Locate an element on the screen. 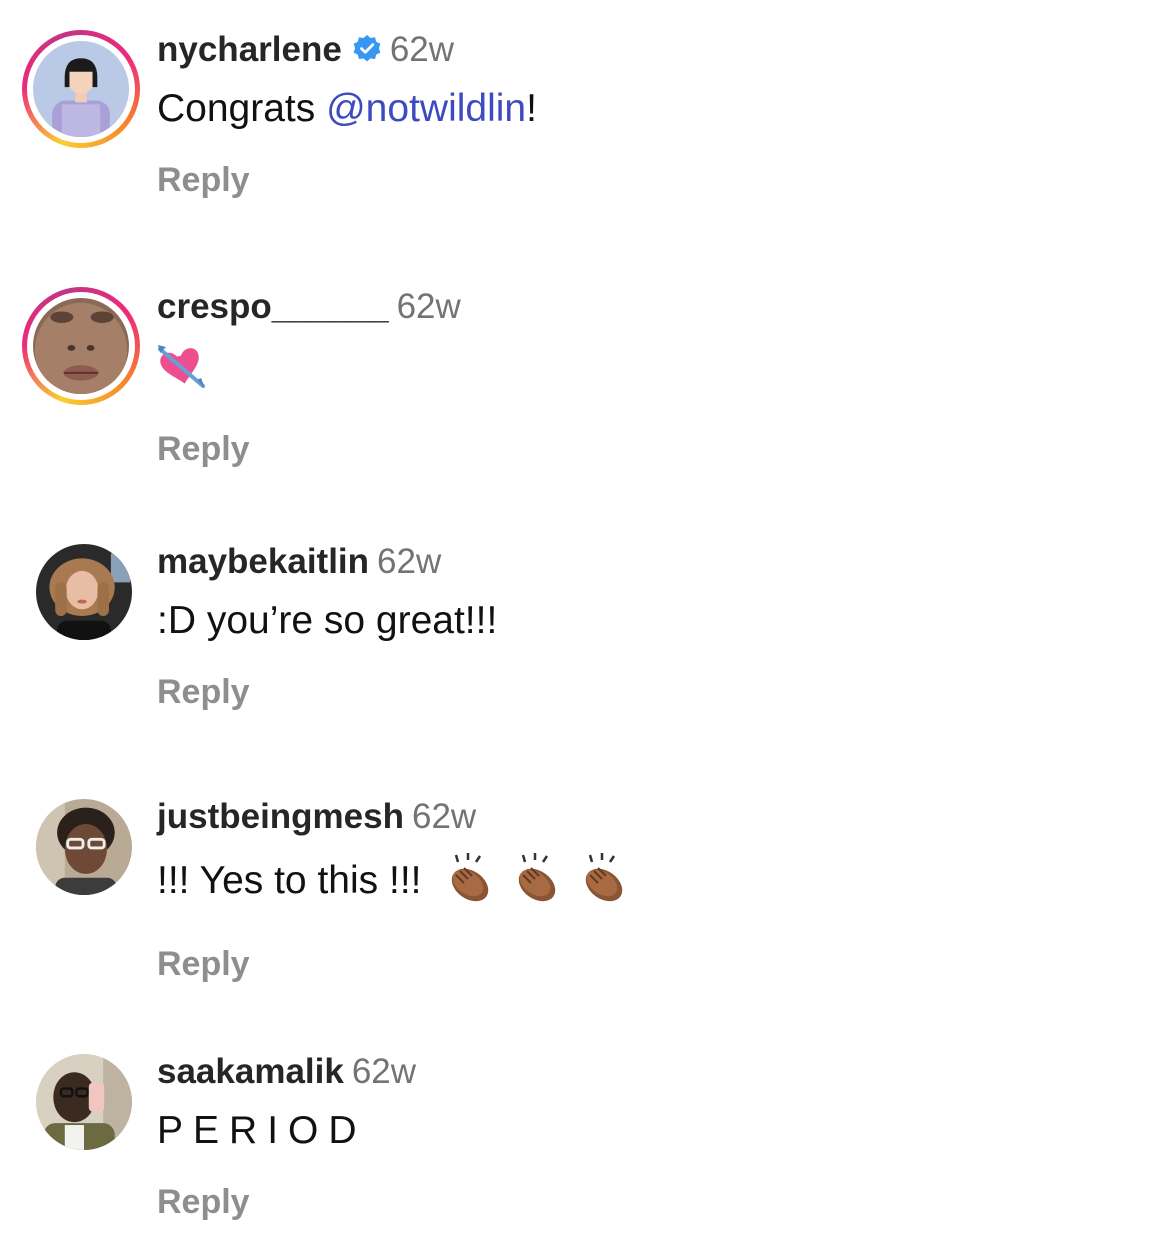 The width and height of the screenshot is (1172, 1241). comment-header: justbeingmesh 62w is located at coordinates (393, 817).